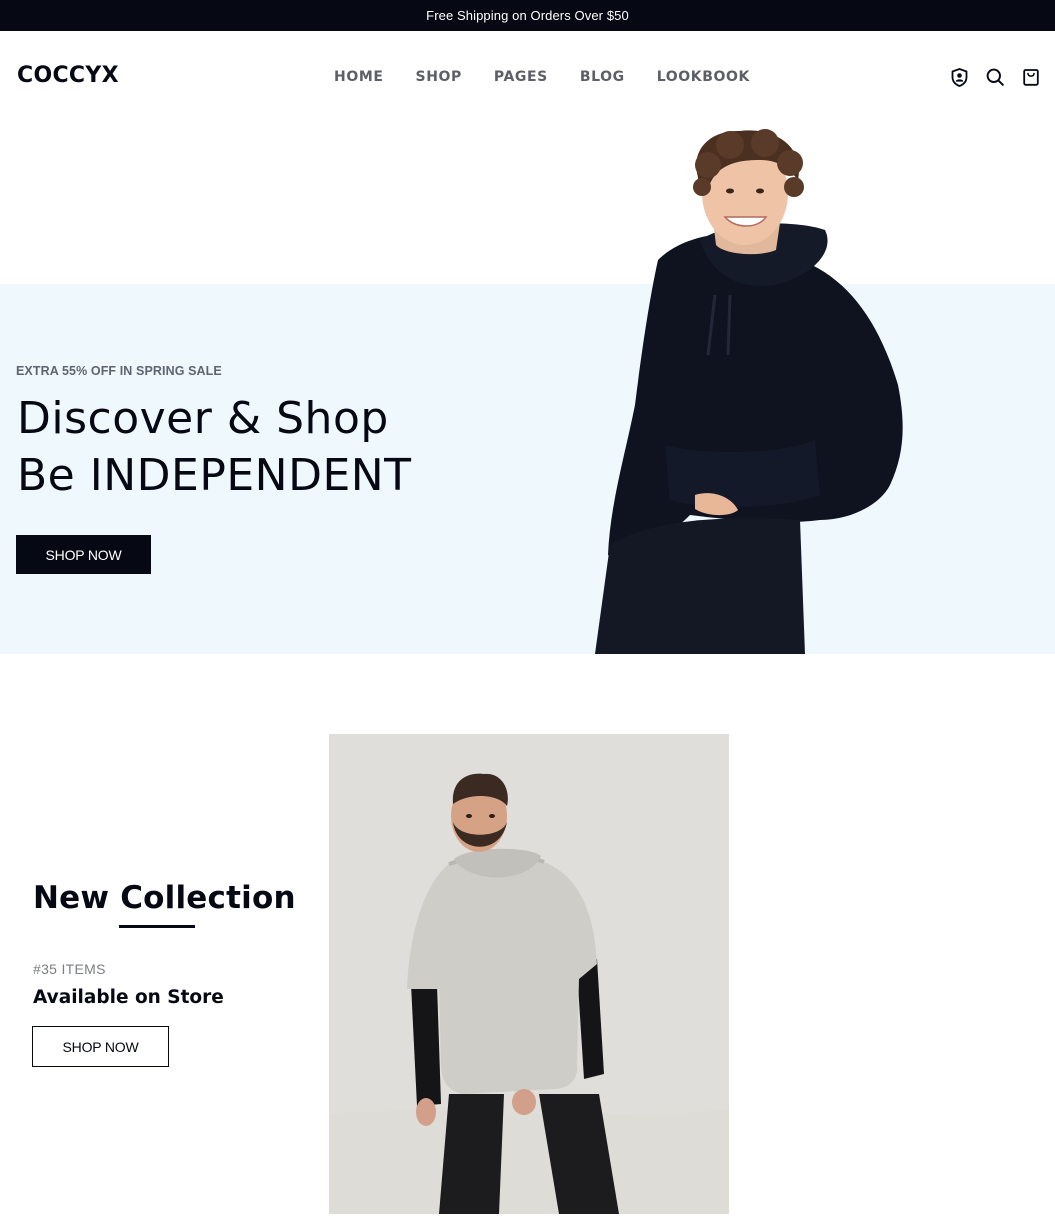  I want to click on nav-shop: SHOP, so click(439, 77).